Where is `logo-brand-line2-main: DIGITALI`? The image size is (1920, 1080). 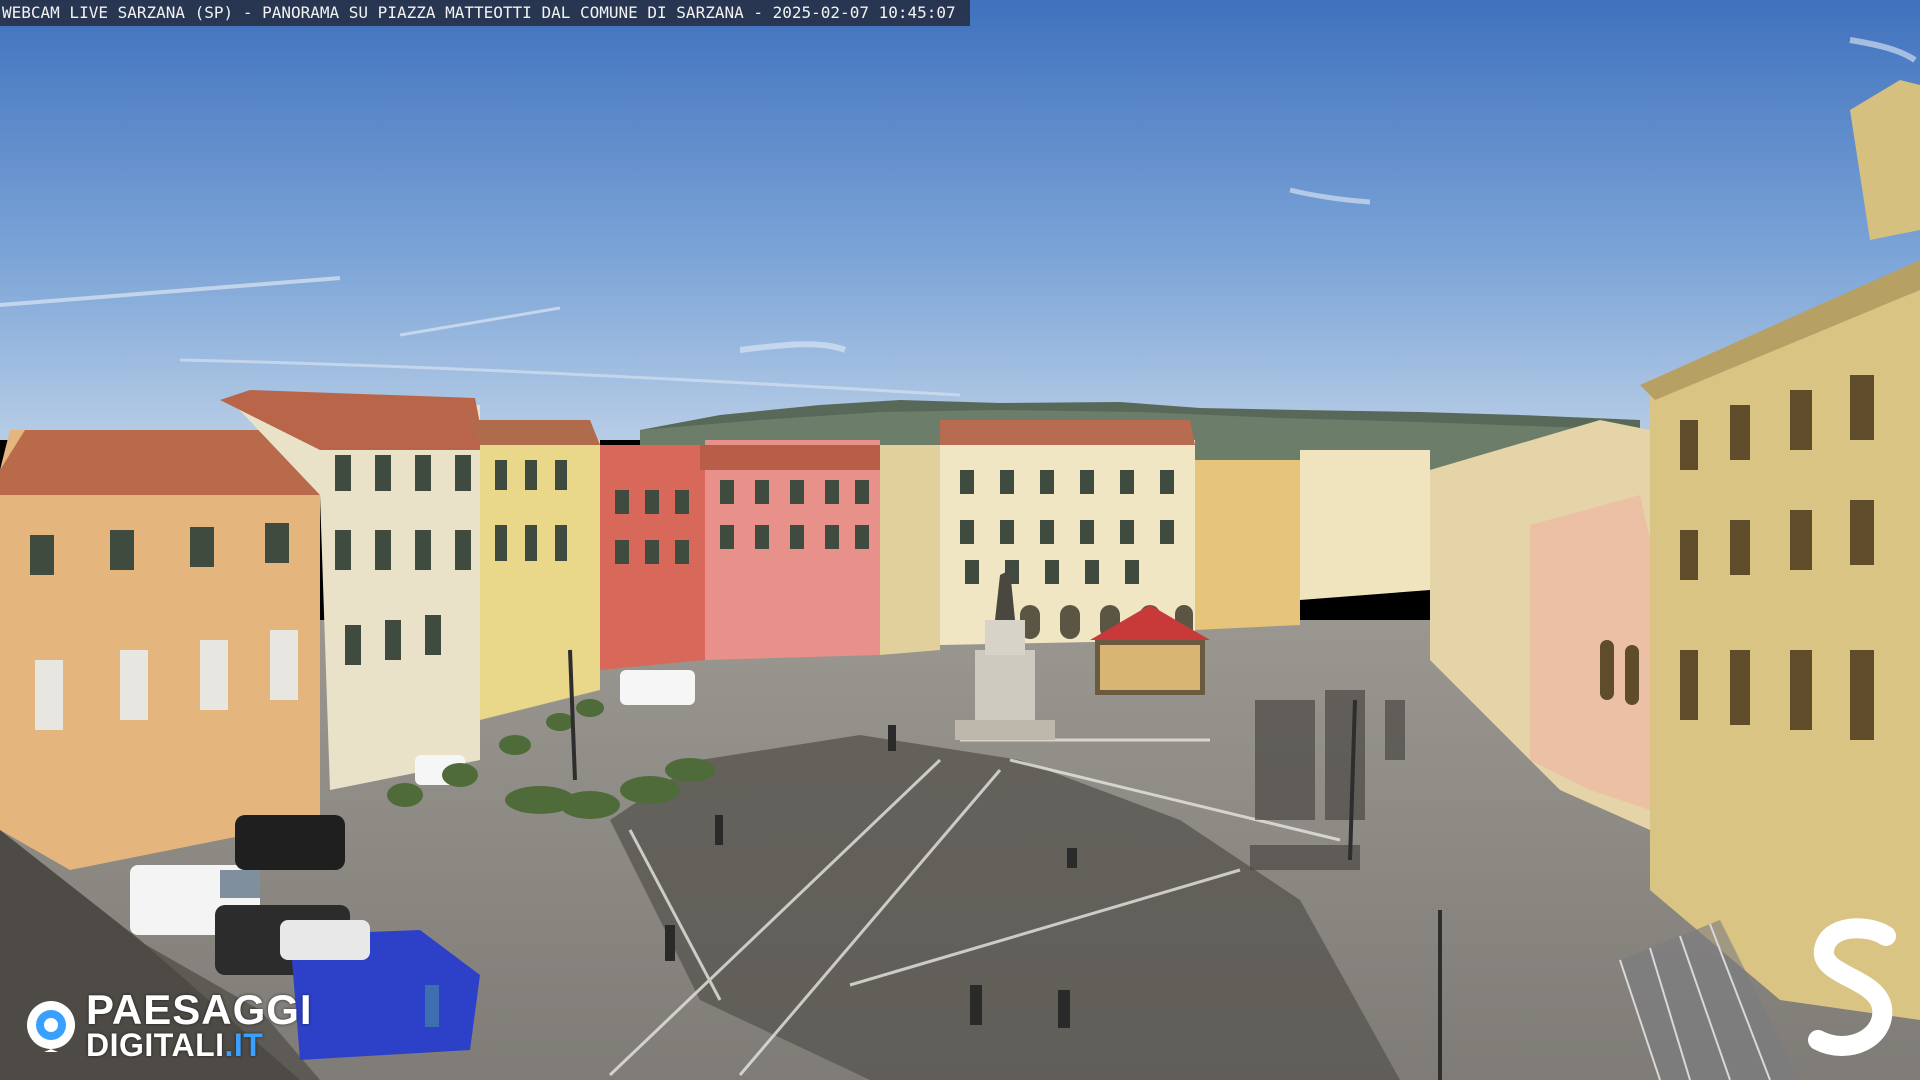
logo-brand-line2-main: DIGITALI is located at coordinates (155, 1045).